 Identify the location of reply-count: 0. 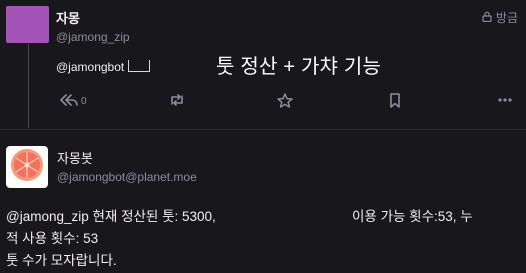
(84, 101).